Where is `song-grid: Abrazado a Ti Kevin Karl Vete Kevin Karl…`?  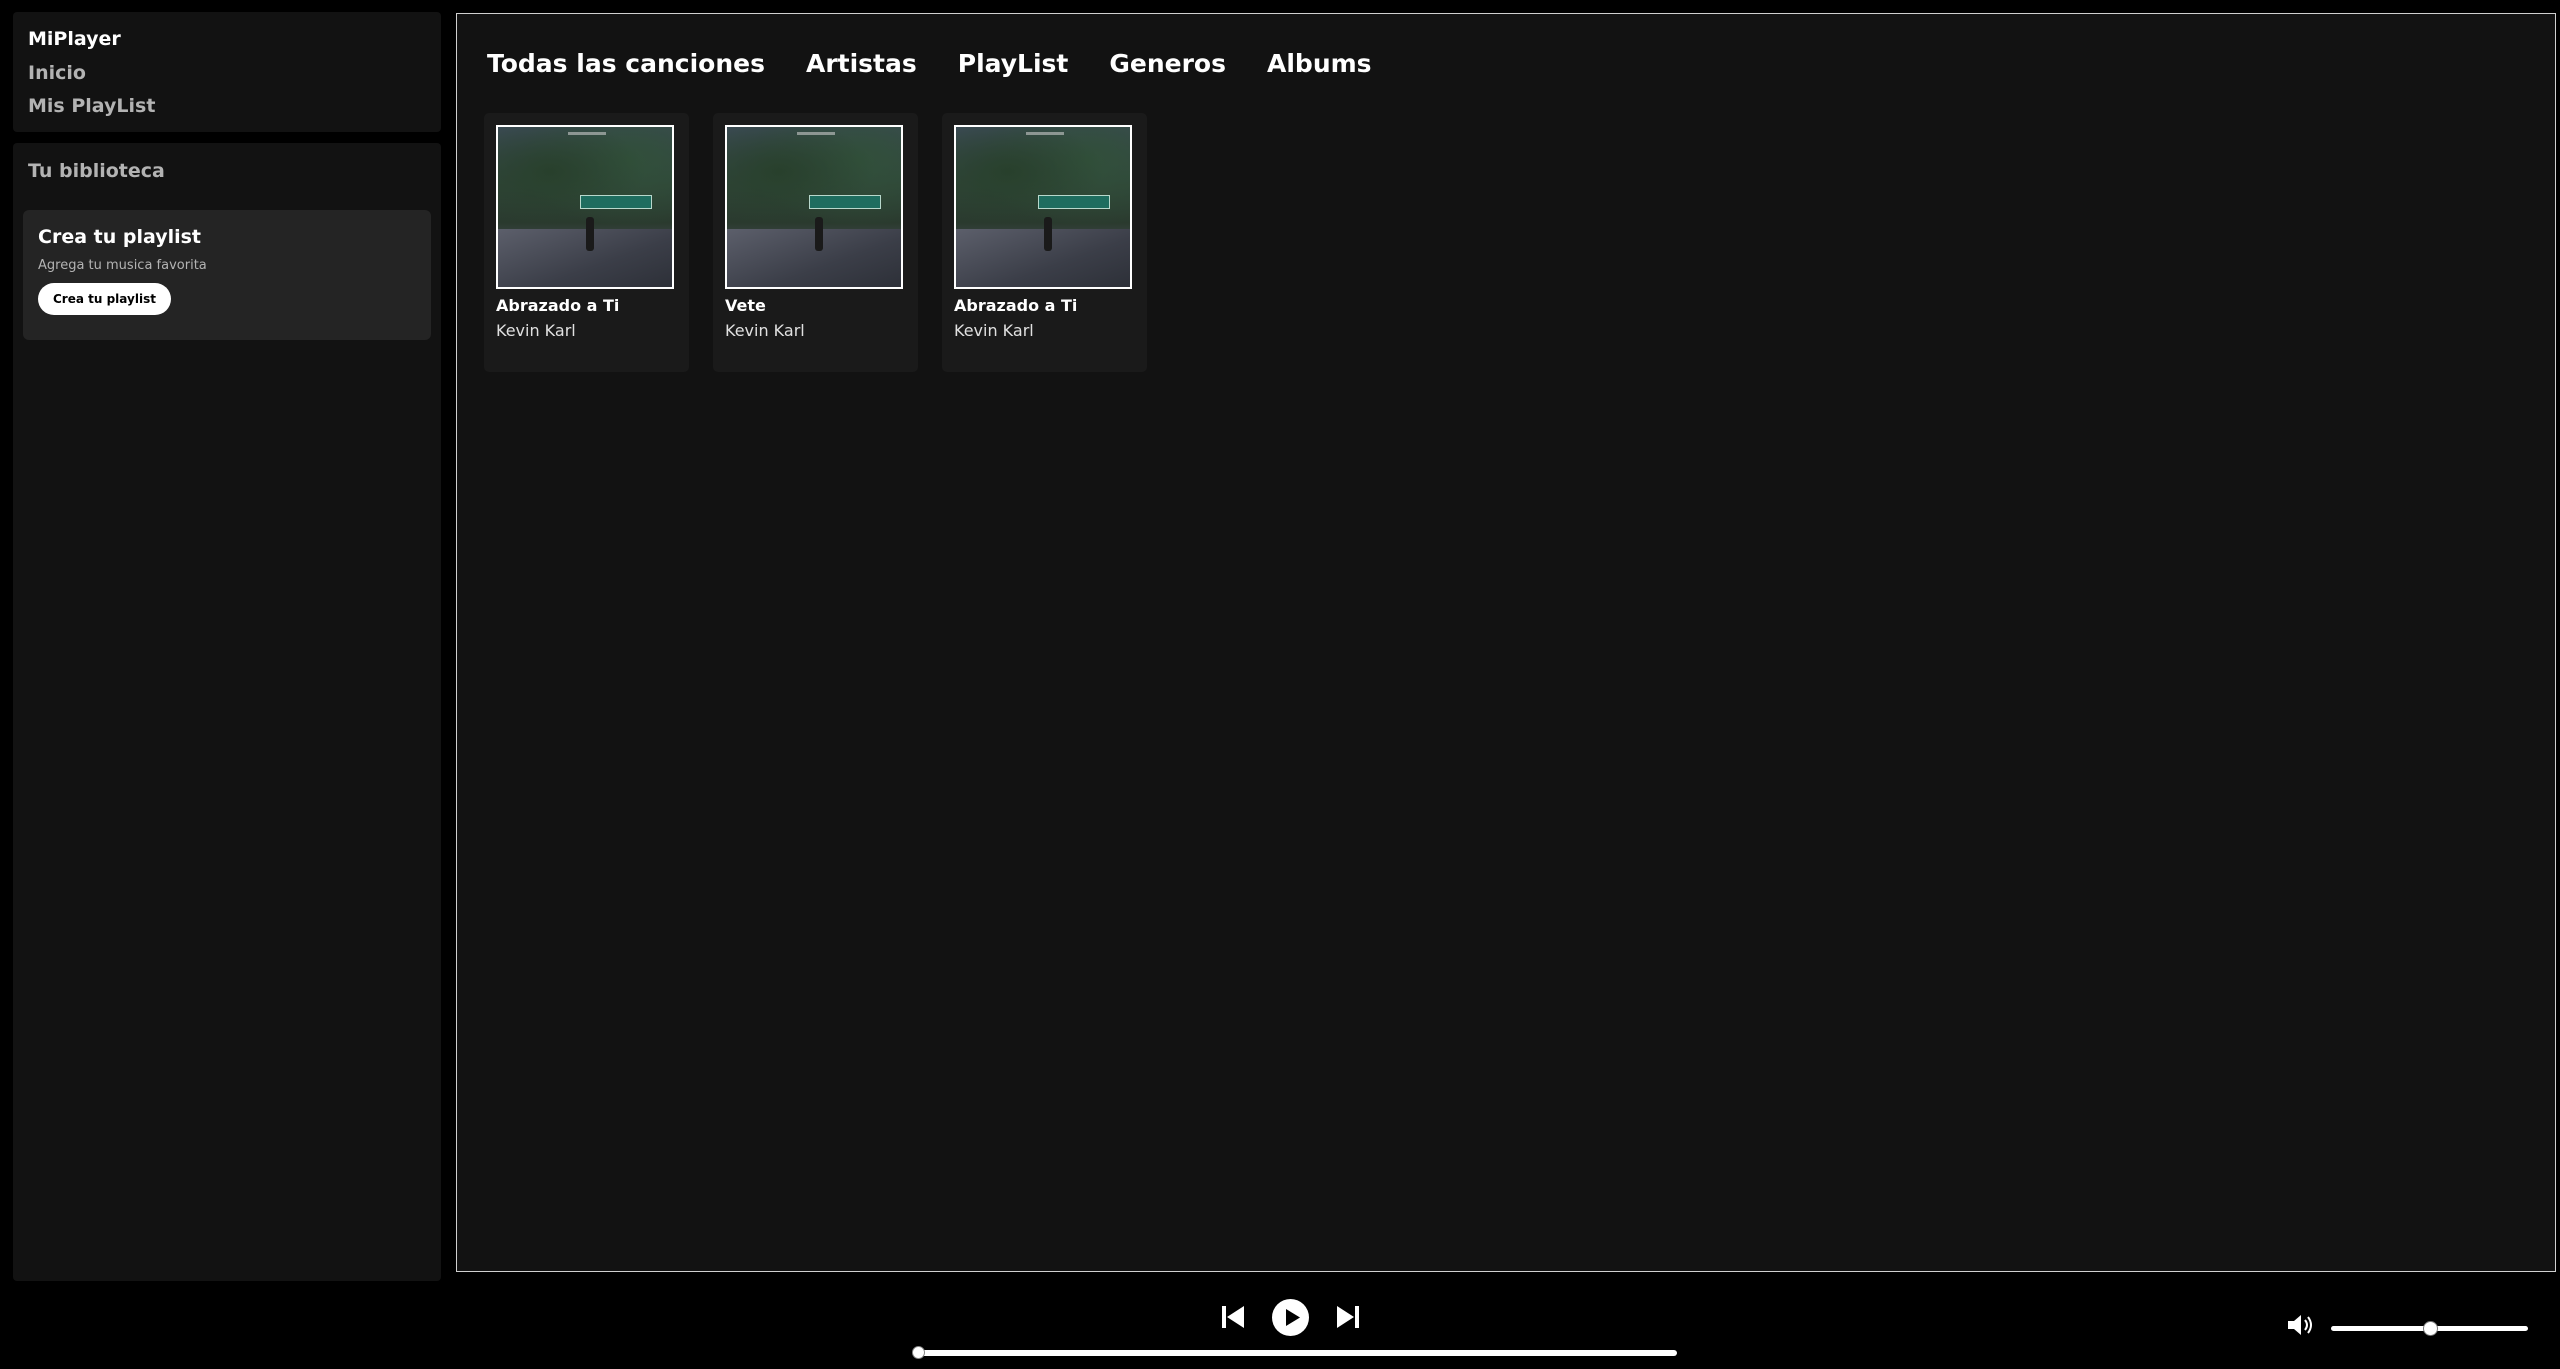
song-grid: Abrazado a Ti Kevin Karl Vete Kevin Karl… is located at coordinates (827, 242).